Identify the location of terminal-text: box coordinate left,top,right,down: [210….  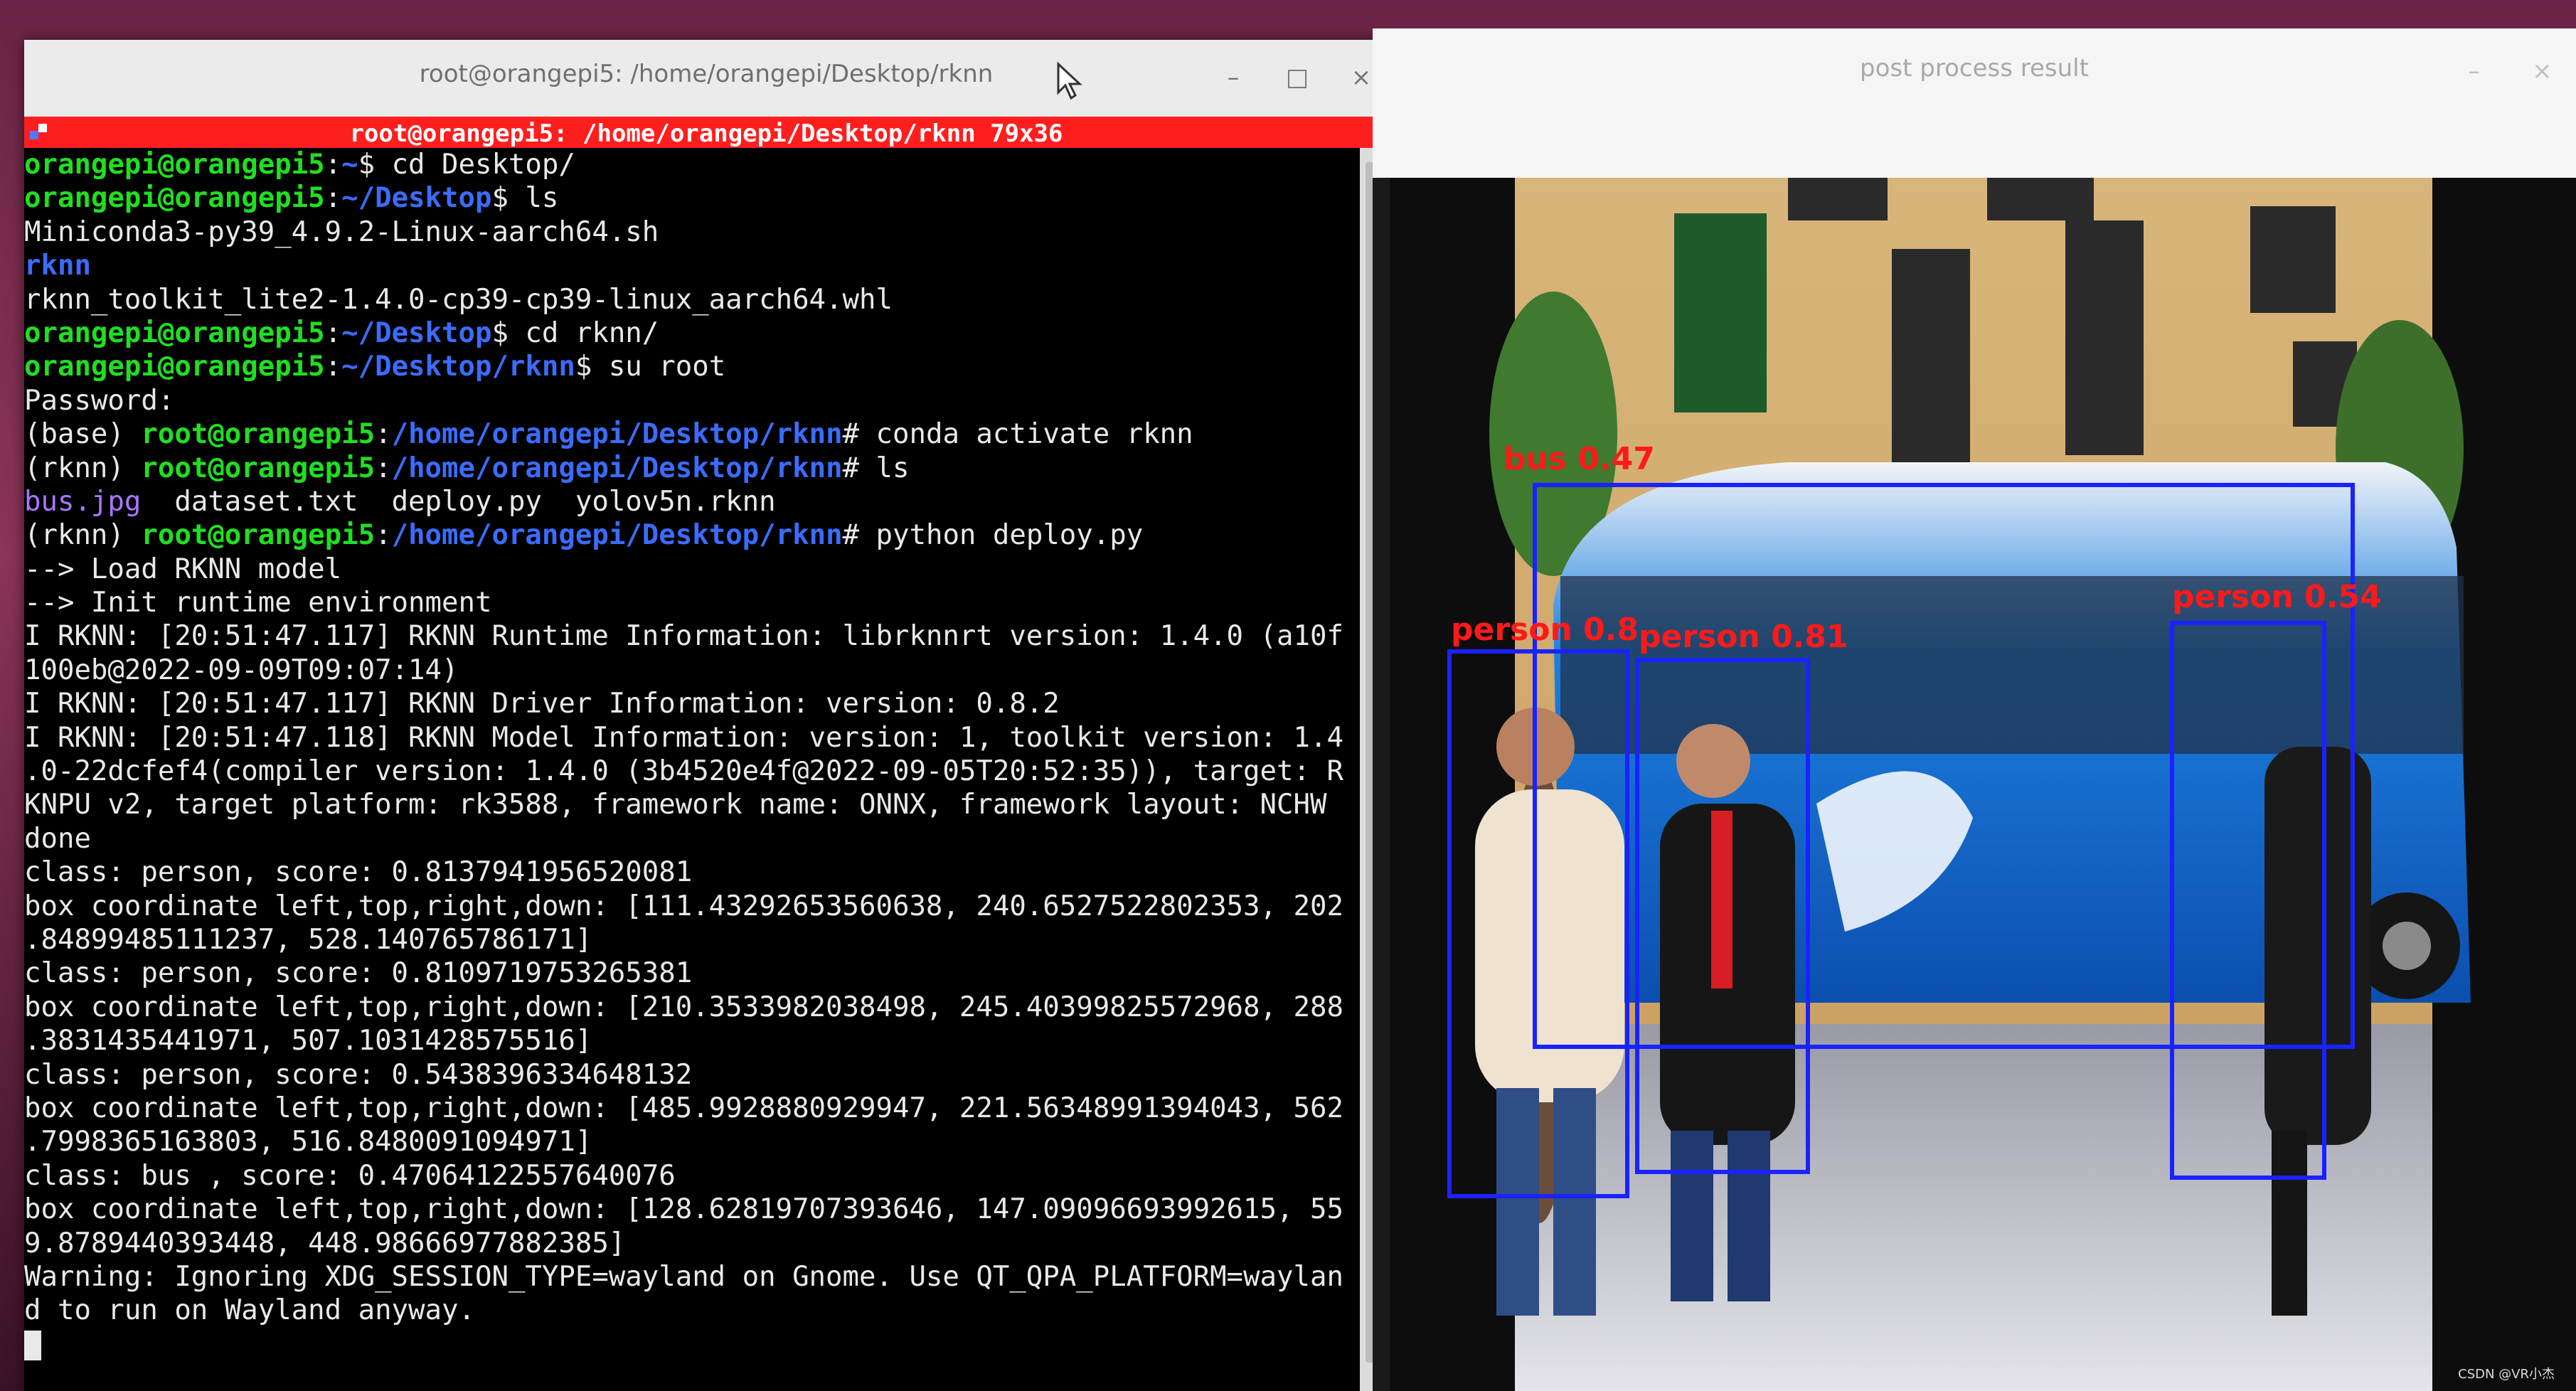
(683, 1007).